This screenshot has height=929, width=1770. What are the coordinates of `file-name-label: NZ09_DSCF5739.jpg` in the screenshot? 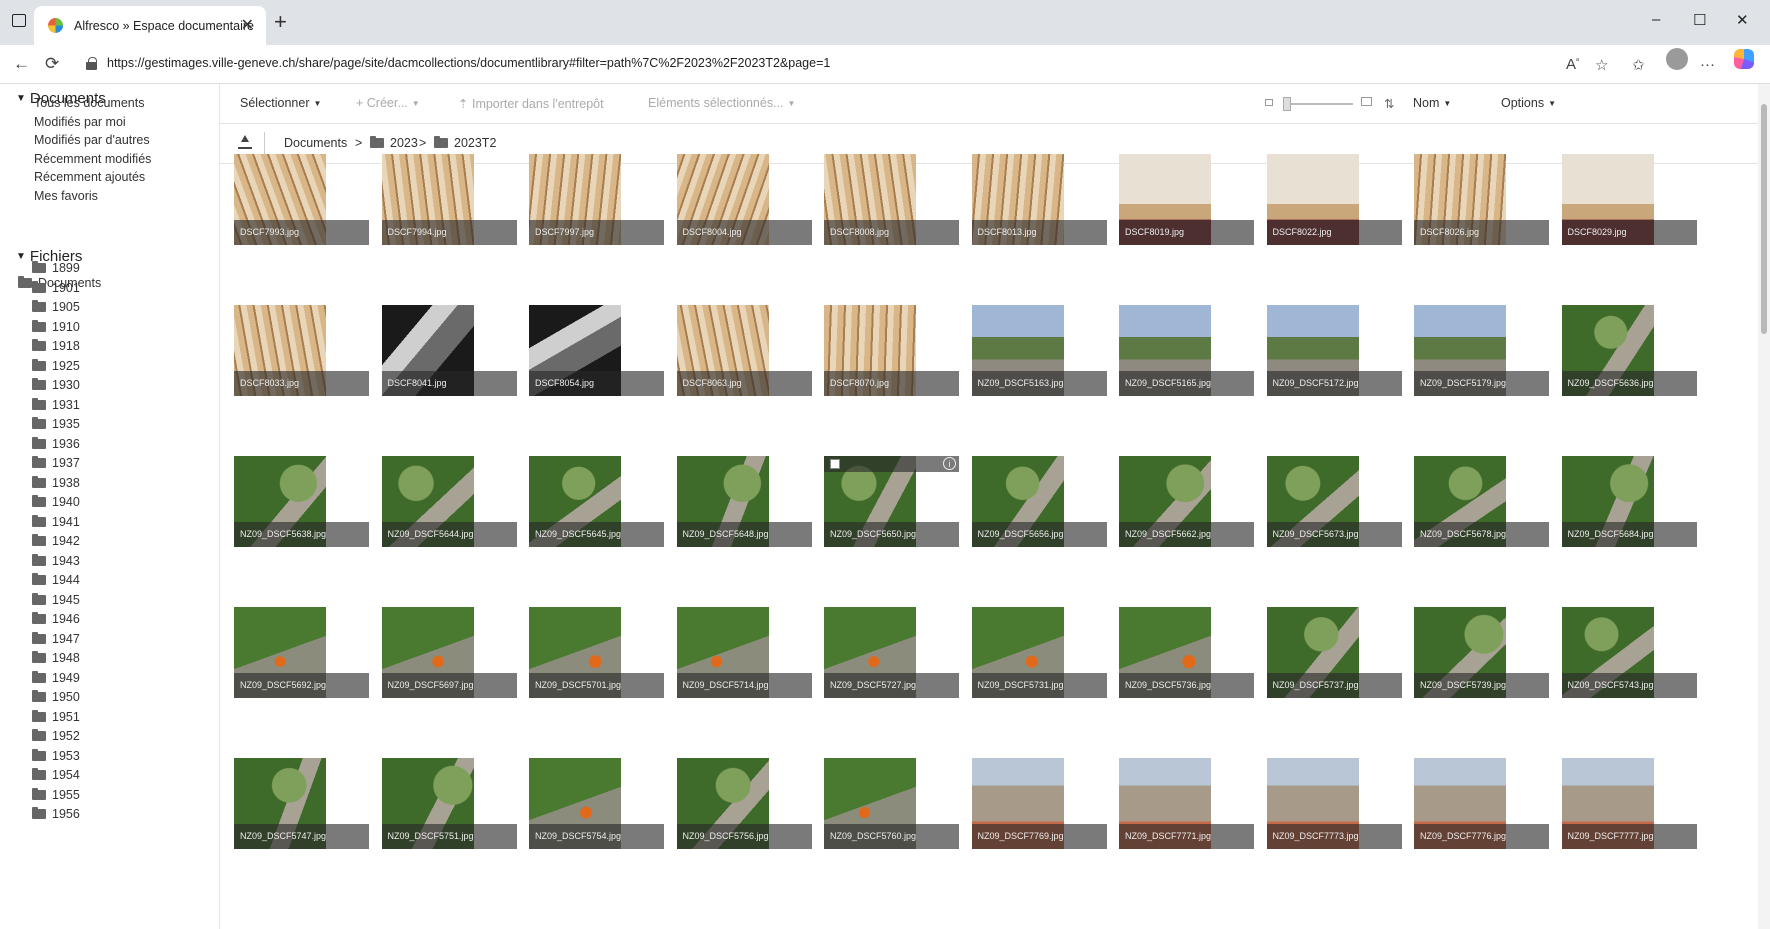 It's located at (1481, 685).